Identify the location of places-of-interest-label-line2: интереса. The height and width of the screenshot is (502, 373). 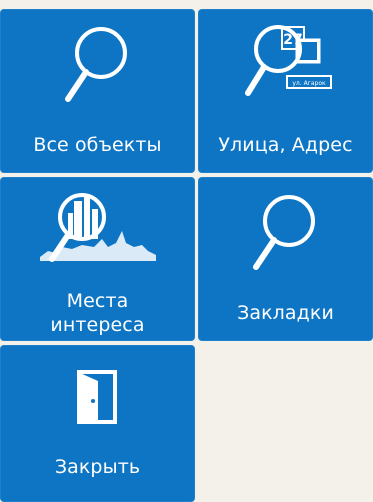
(97, 325).